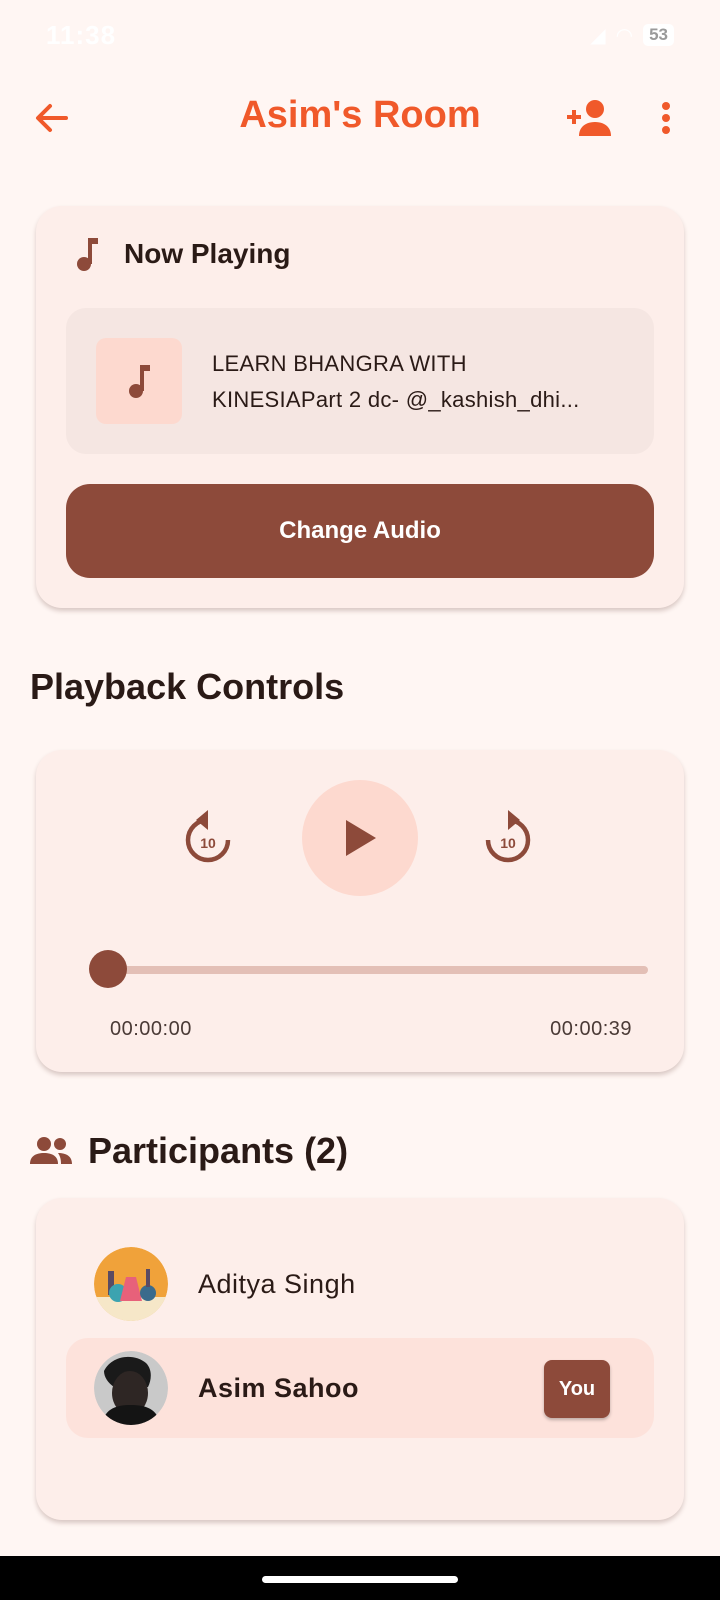  I want to click on add-participant-button, so click(589, 118).